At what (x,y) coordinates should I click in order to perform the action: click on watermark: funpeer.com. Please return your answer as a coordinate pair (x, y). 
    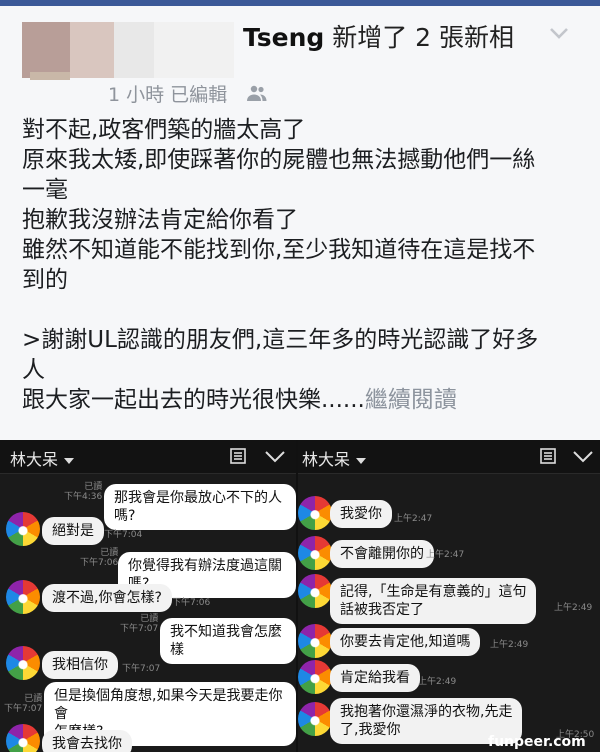
    Looking at the image, I should click on (537, 742).